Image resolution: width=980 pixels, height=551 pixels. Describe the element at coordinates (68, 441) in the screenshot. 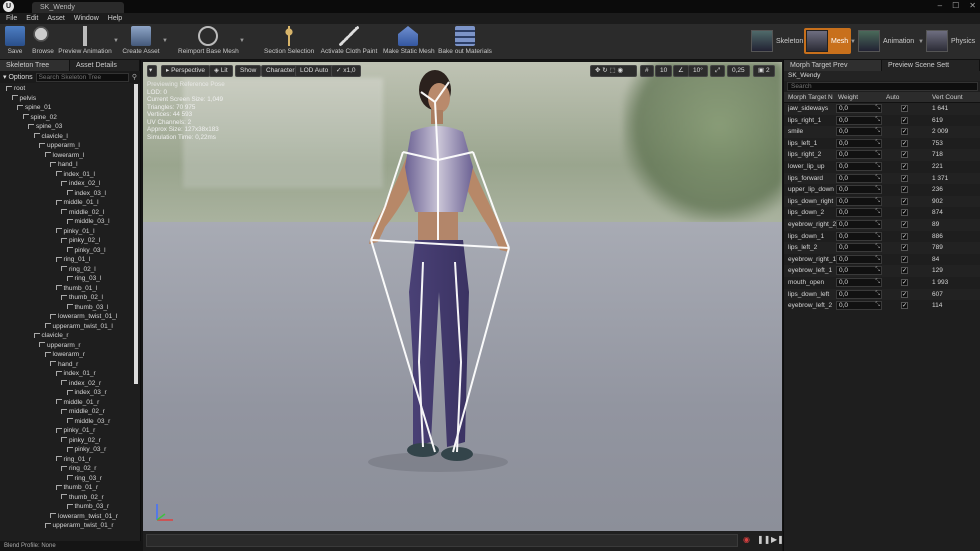

I see `bone-row: pinky_02_r` at that location.